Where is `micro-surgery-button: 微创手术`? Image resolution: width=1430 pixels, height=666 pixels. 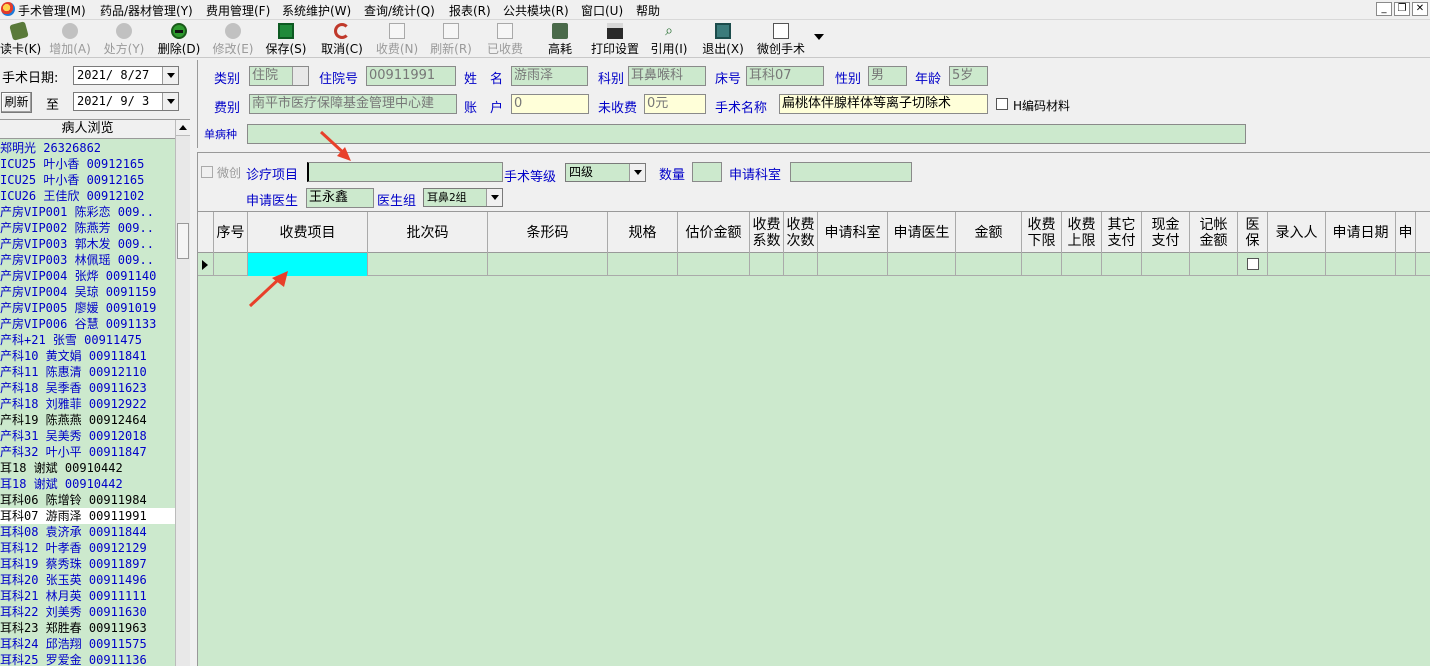
micro-surgery-button: 微创手术 is located at coordinates (781, 40).